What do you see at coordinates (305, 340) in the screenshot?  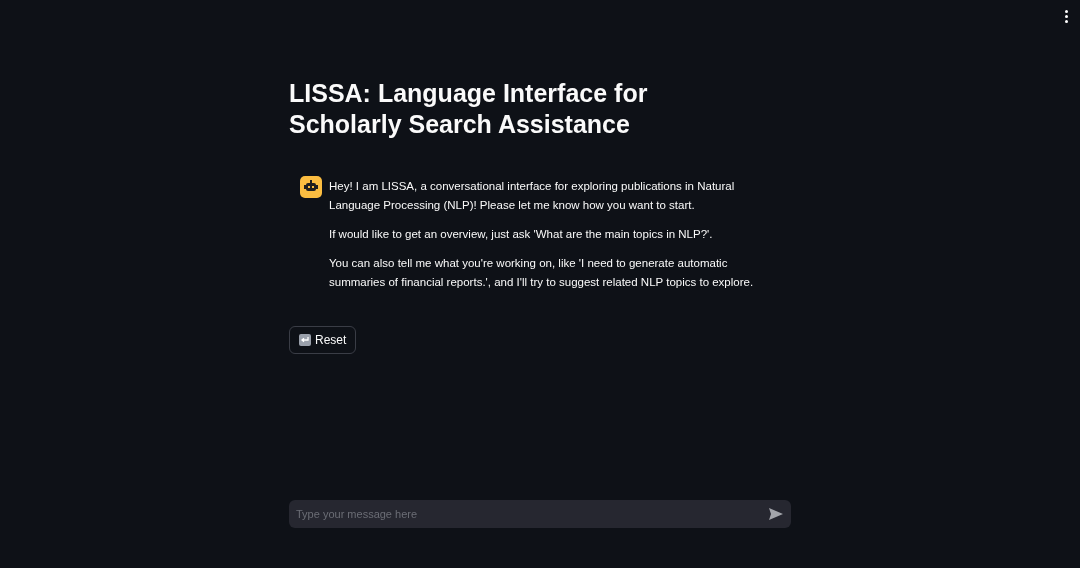 I see `return-arrow-icon` at bounding box center [305, 340].